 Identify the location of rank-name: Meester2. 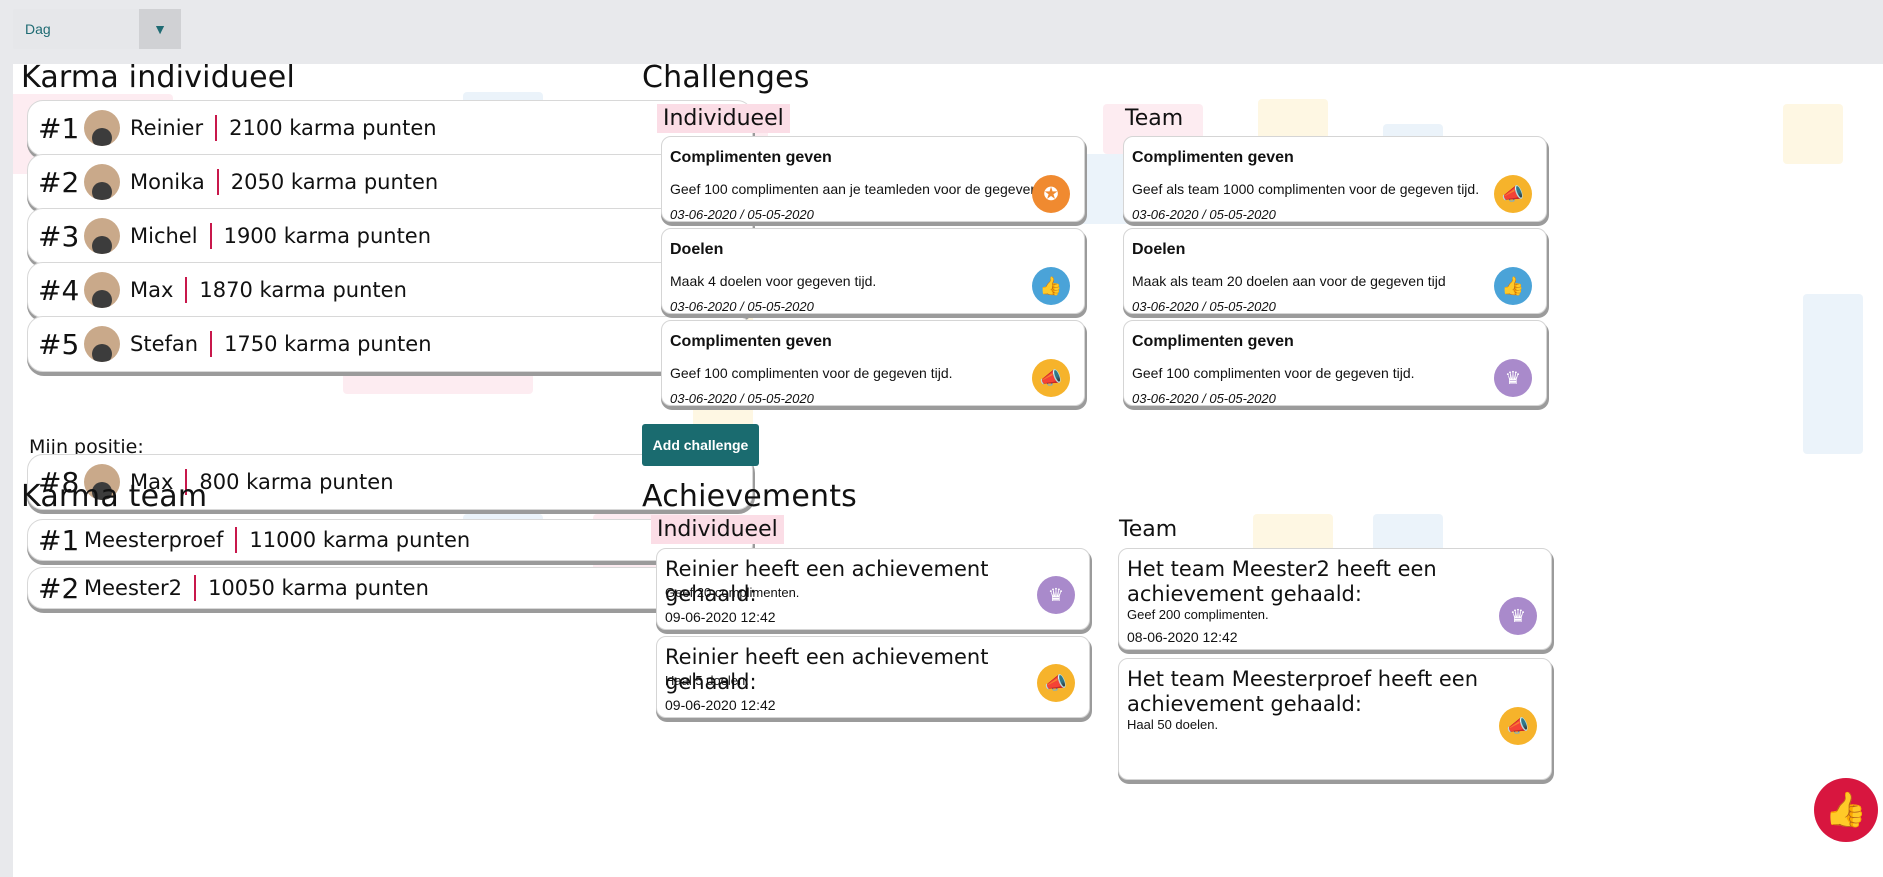
(133, 588).